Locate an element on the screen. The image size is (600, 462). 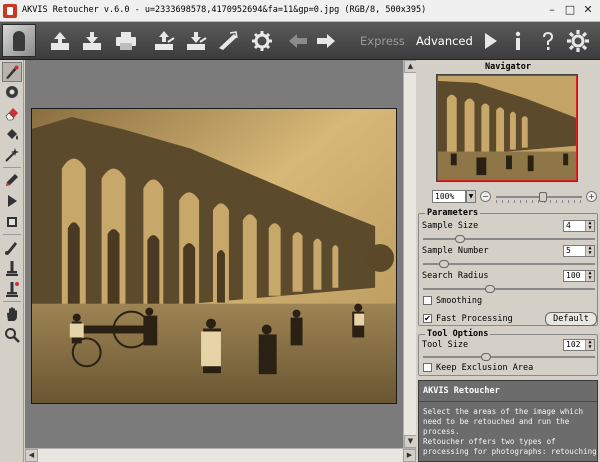
tool-size-slider is located at coordinates (509, 357).